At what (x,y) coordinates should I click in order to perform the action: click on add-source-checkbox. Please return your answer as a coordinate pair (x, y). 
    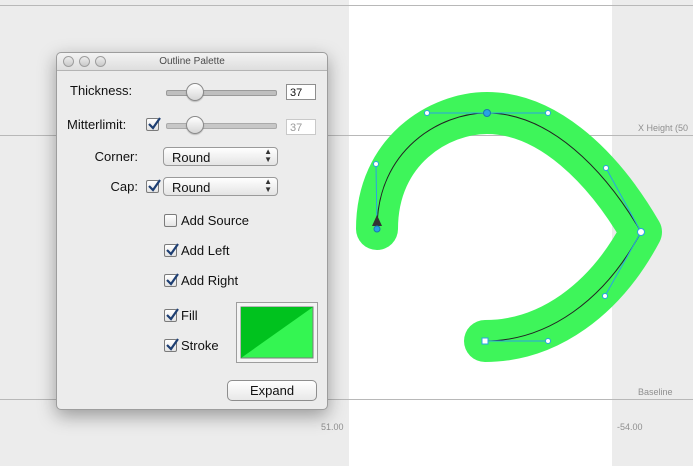
    Looking at the image, I should click on (170, 220).